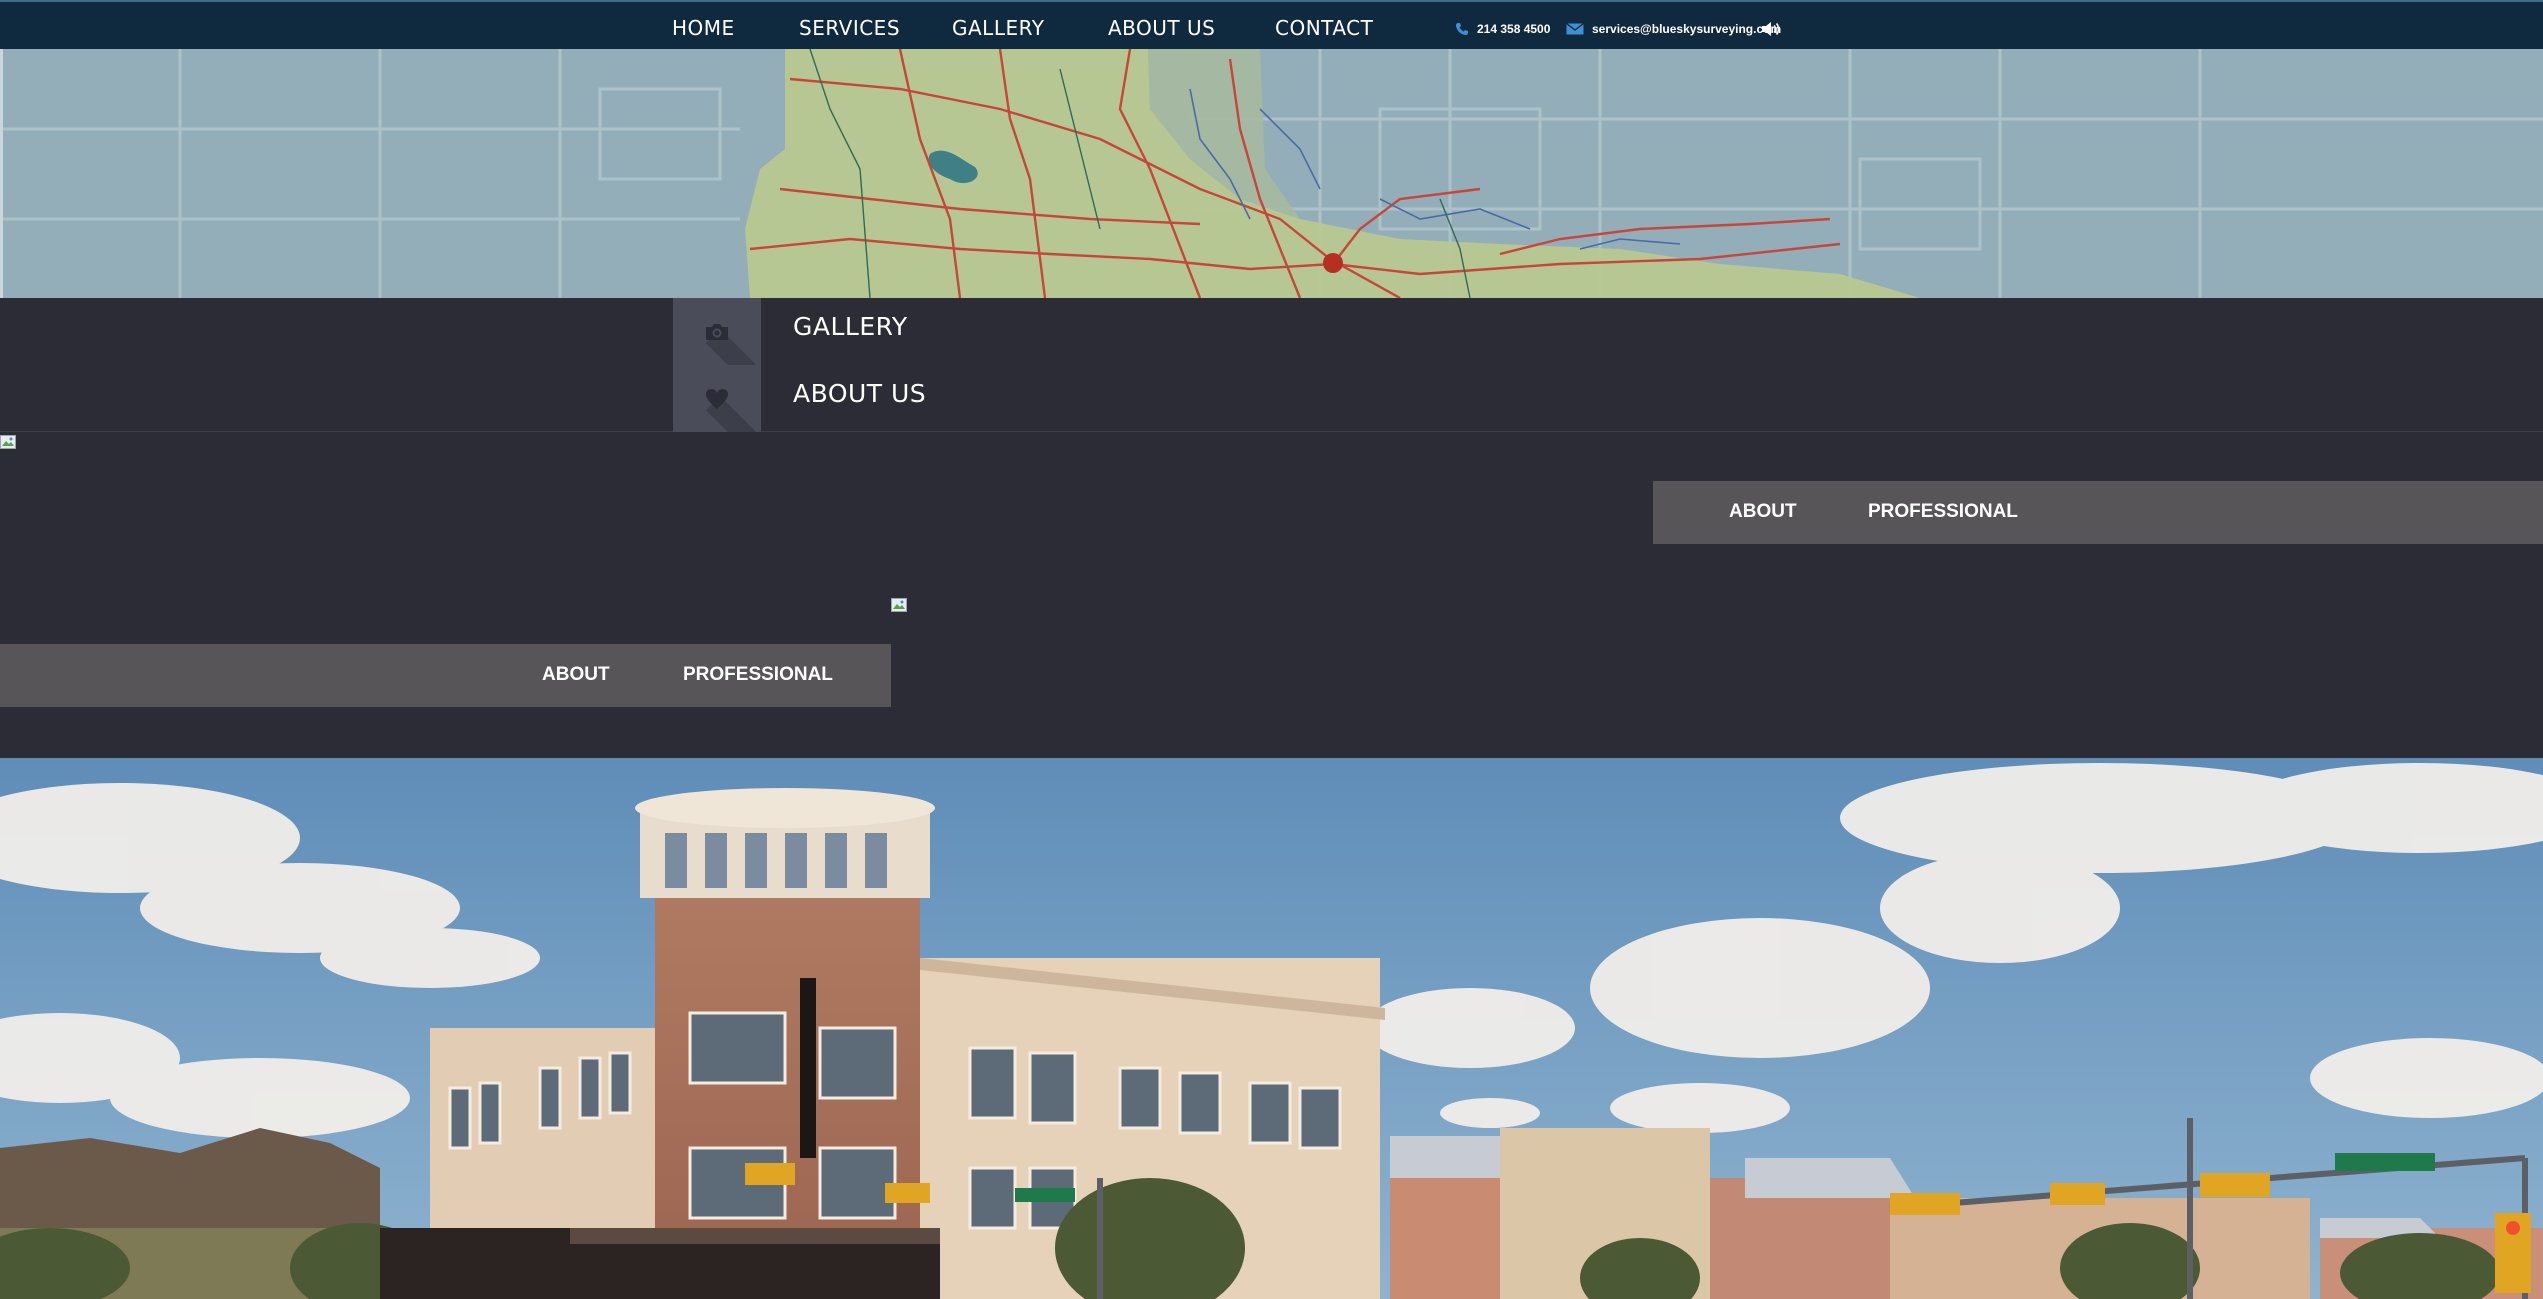 The image size is (2543, 1299). Describe the element at coordinates (1271, 514) in the screenshot. I see `section-row-1: ABOUT PROFESSIONAL` at that location.